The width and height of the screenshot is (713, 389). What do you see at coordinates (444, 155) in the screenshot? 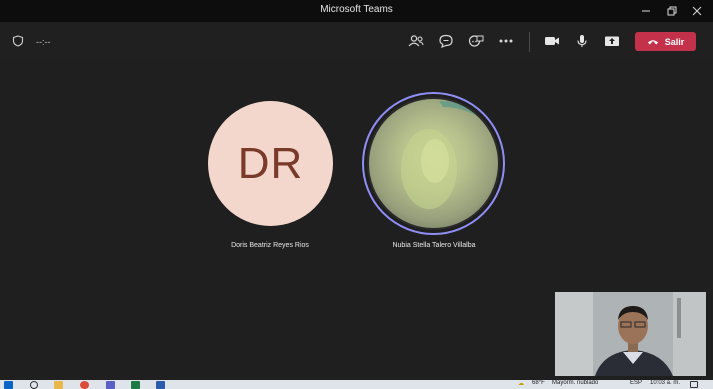
I see `participant-photo` at bounding box center [444, 155].